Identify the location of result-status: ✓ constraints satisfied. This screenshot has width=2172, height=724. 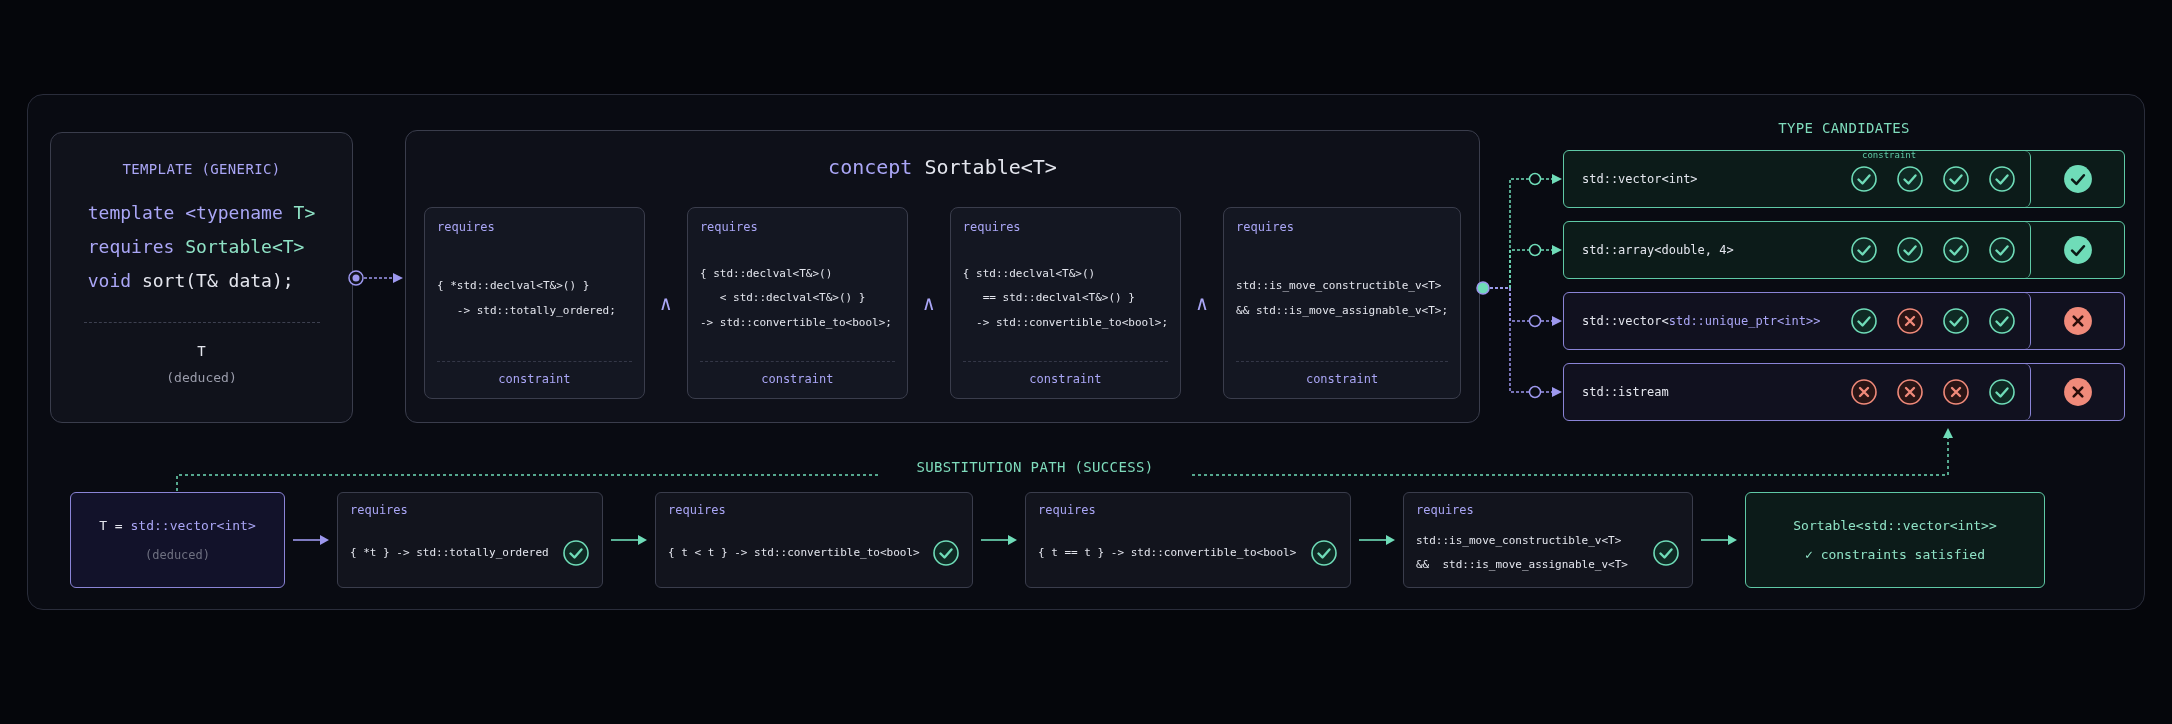
(1895, 555).